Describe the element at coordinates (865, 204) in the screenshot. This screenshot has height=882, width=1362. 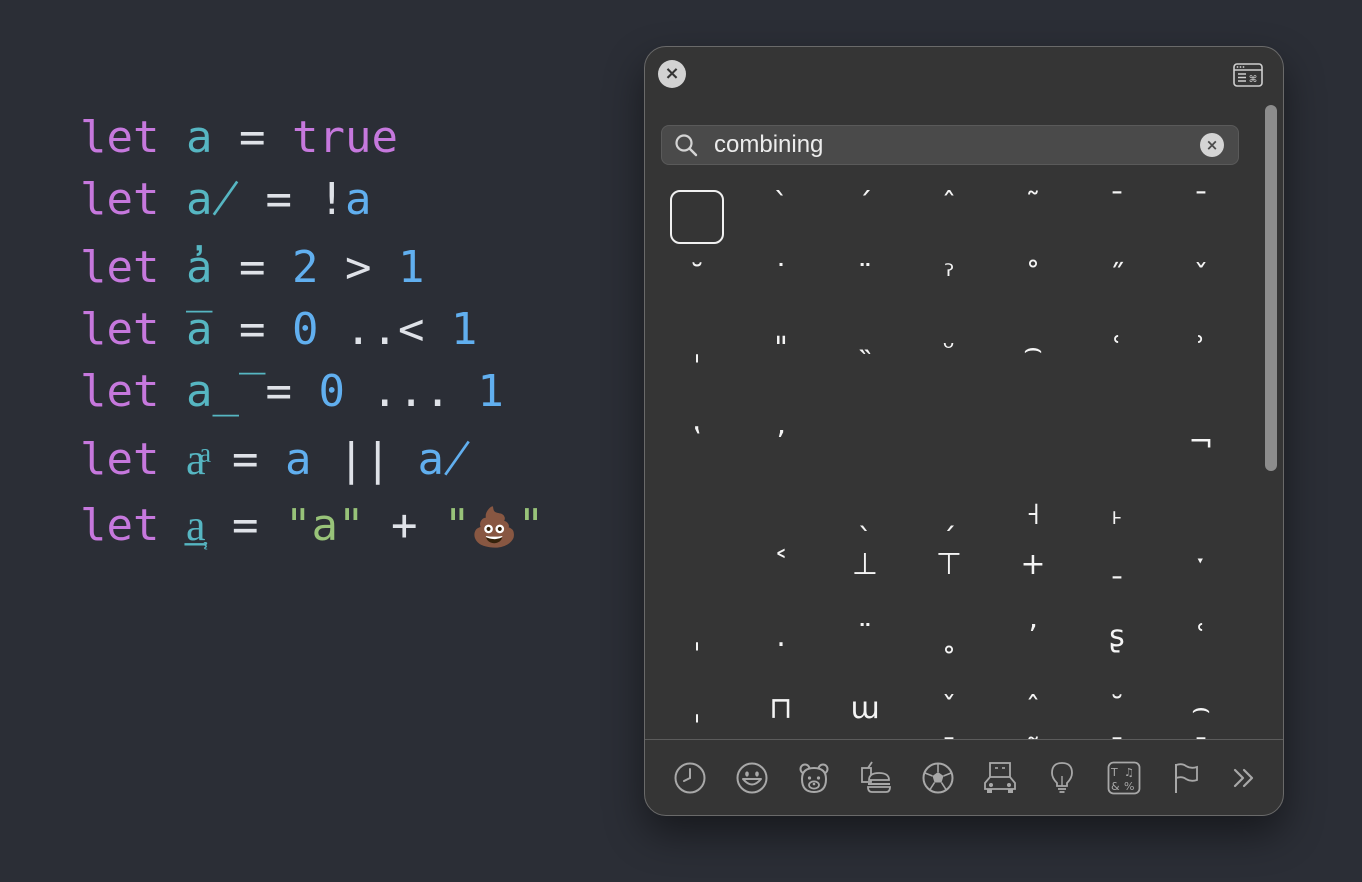
I see `character-glyph: ˊ` at that location.